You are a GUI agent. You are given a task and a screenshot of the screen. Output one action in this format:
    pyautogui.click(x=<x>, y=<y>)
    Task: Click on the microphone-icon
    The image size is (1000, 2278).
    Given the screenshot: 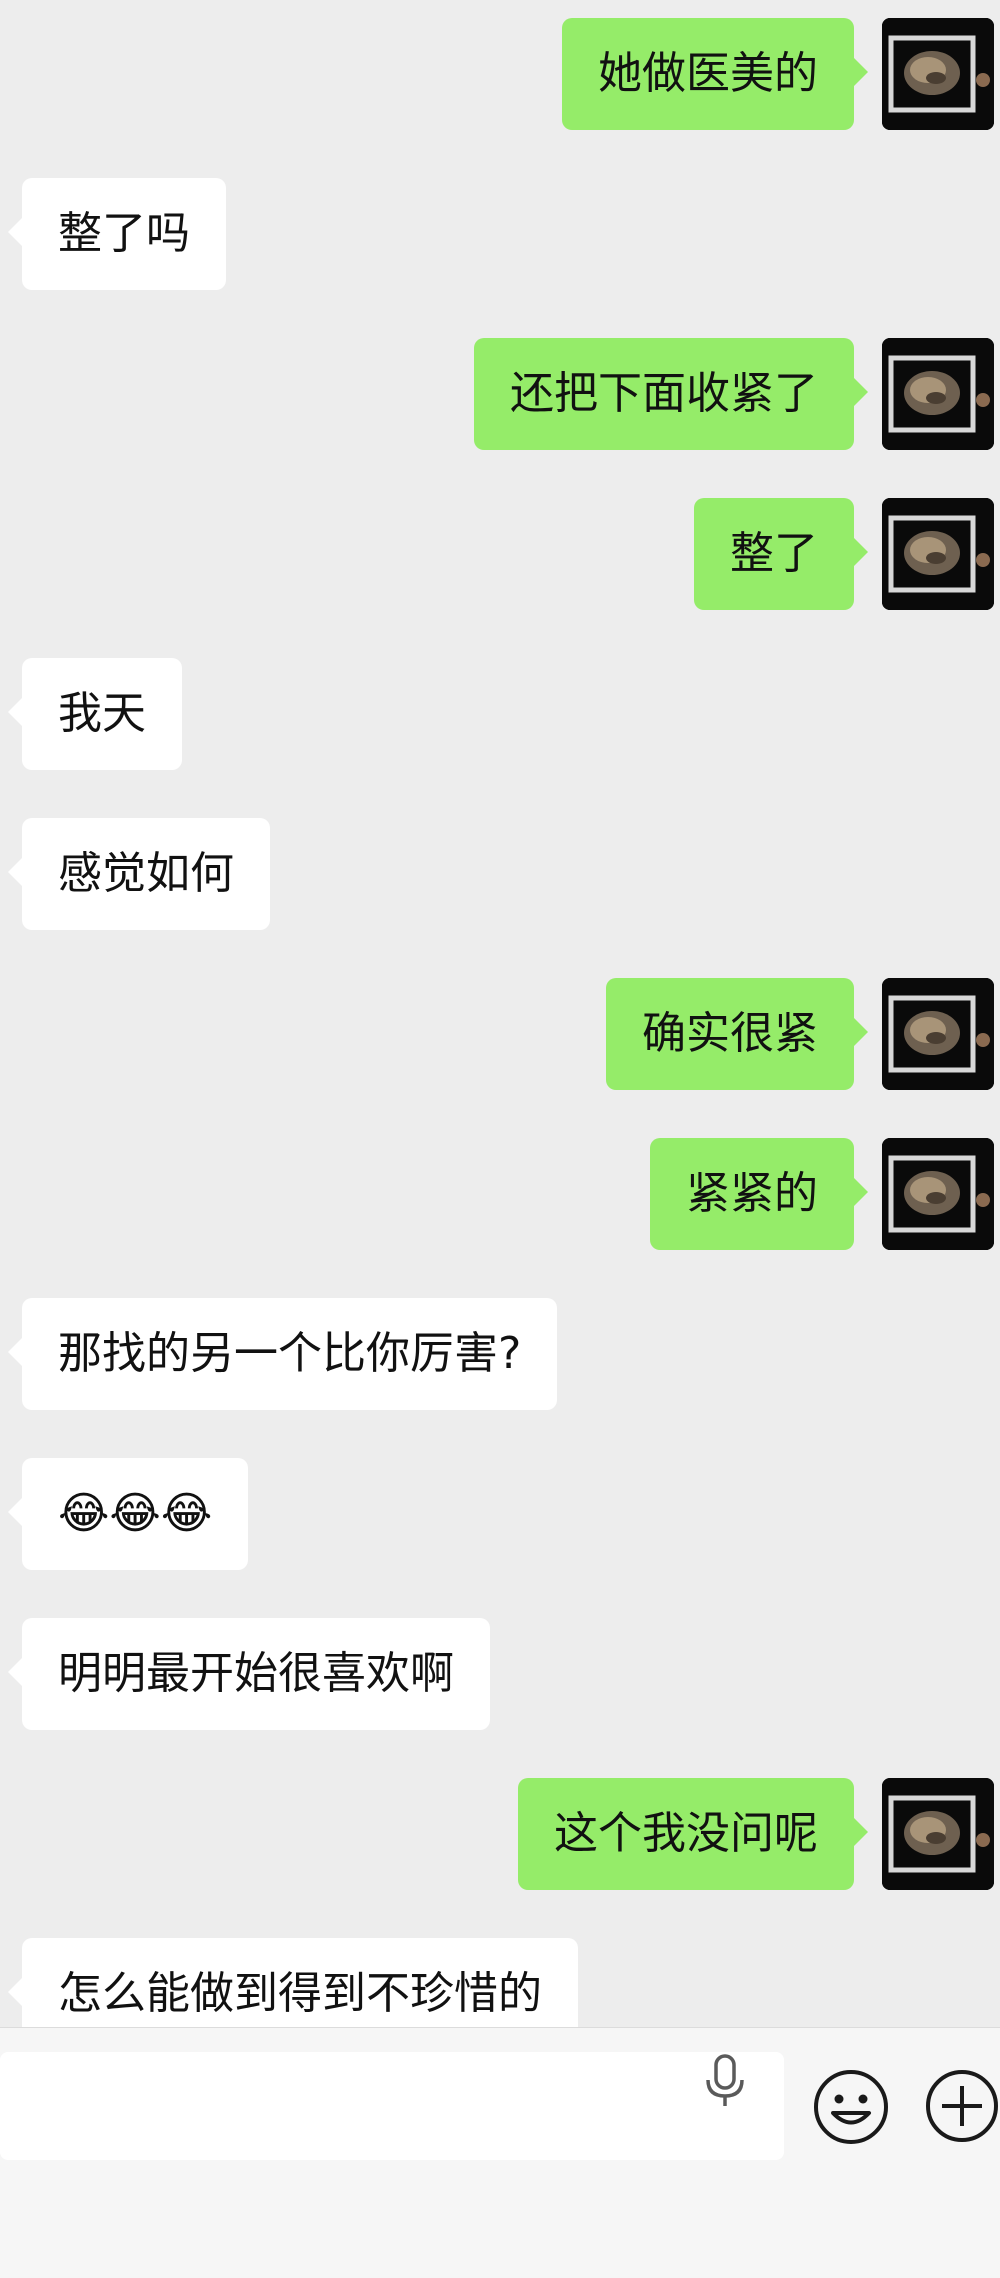 What is the action you would take?
    pyautogui.click(x=725, y=2082)
    